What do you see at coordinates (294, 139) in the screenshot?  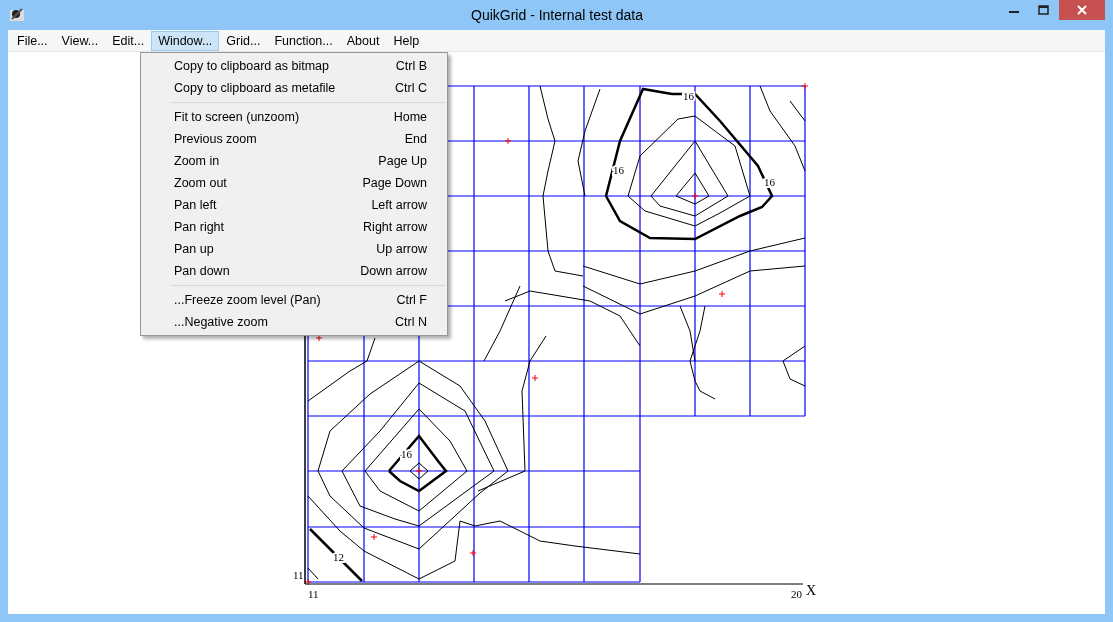 I see `menu-option: Previous zoom End` at bounding box center [294, 139].